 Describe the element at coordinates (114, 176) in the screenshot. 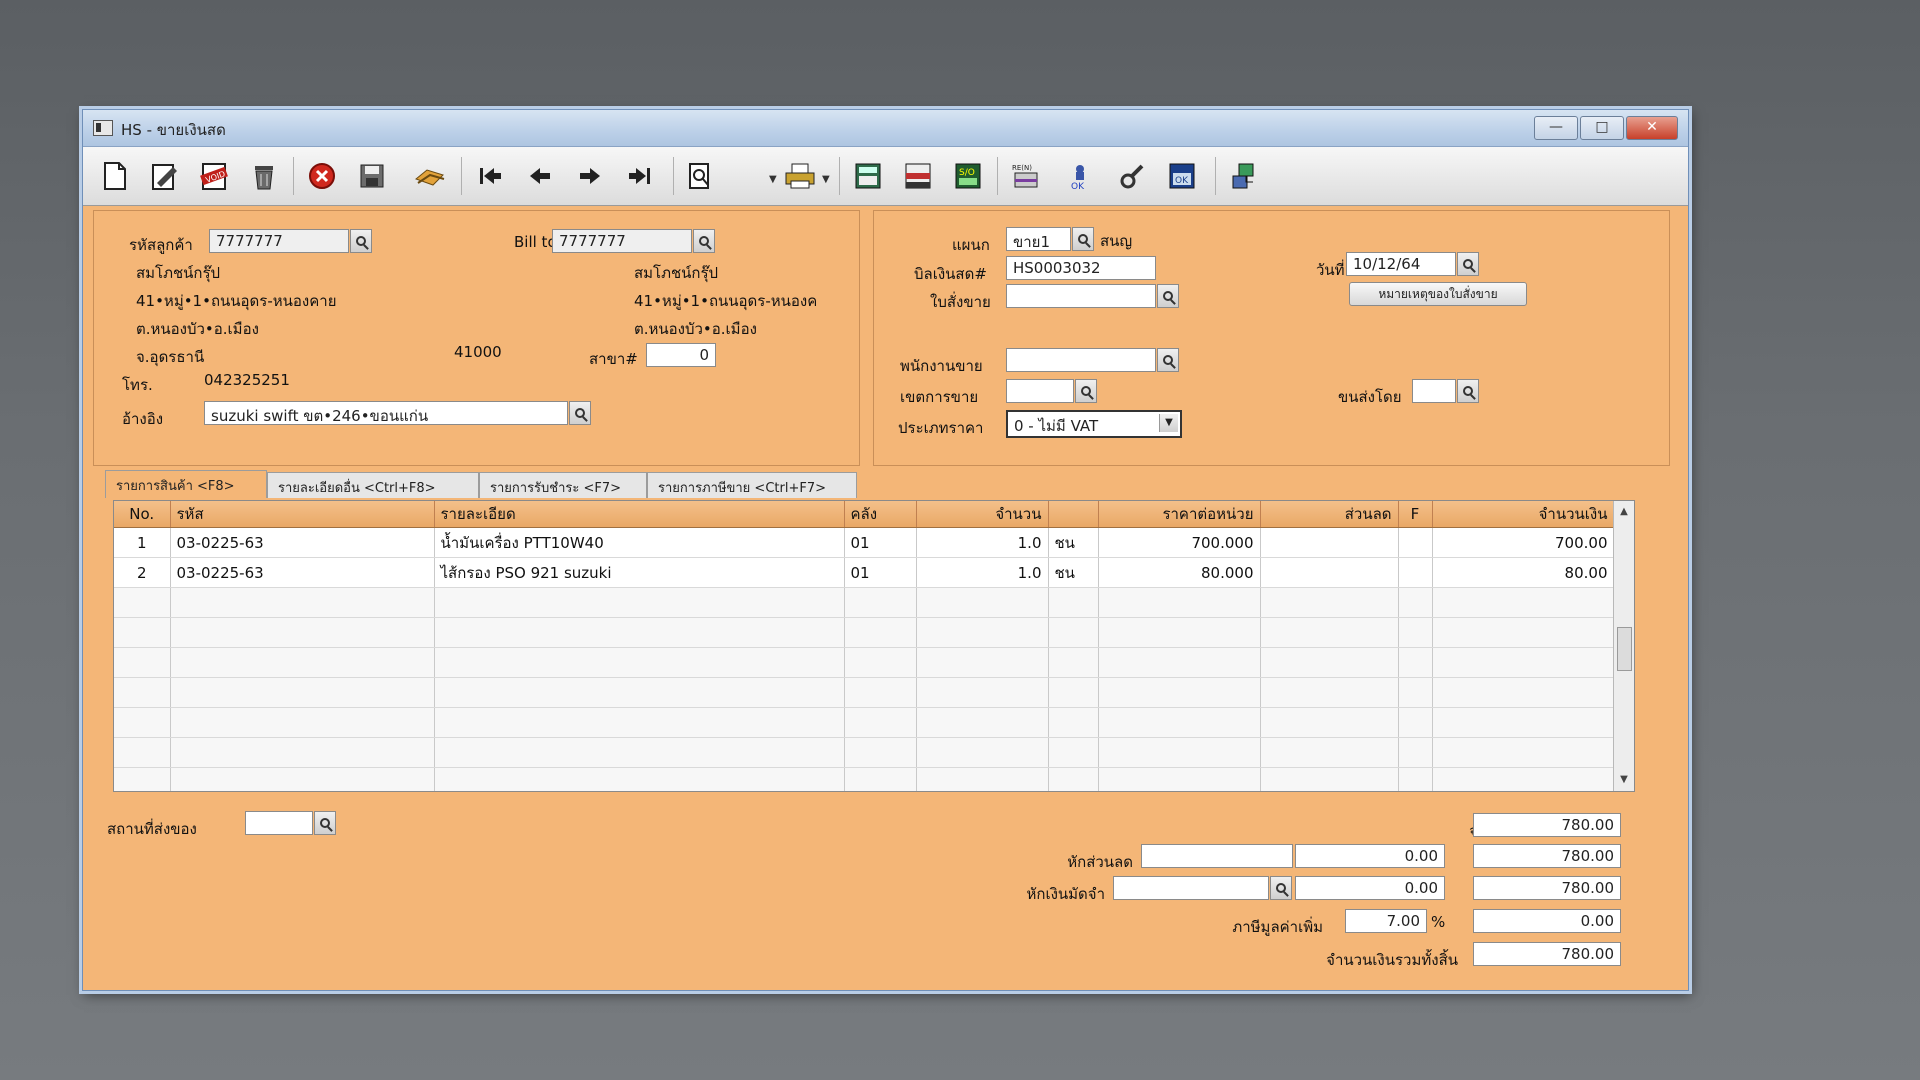

I see `new-doc-icon` at that location.